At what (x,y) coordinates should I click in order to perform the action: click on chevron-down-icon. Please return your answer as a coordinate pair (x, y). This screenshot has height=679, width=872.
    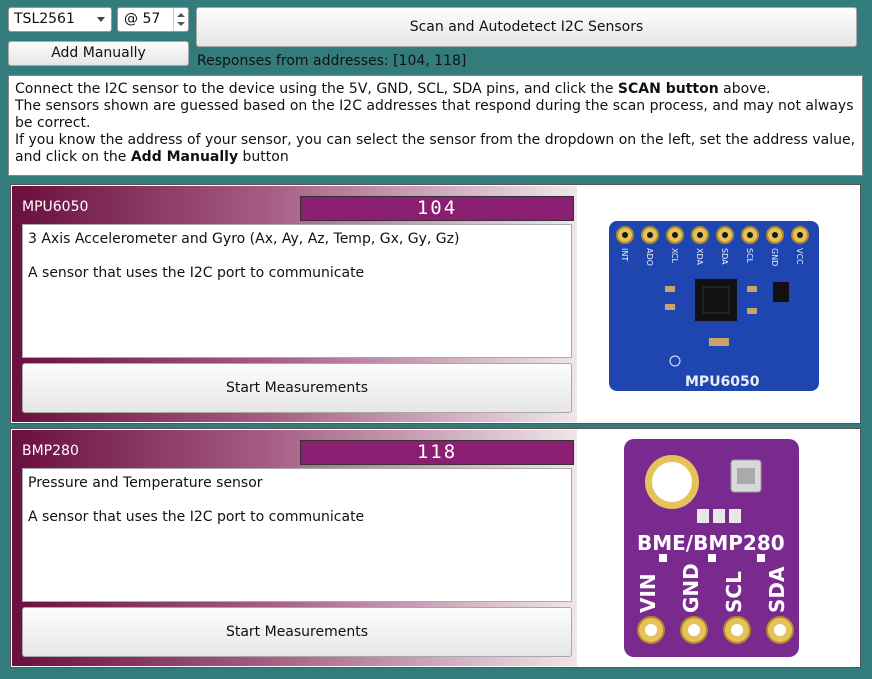
    Looking at the image, I should click on (101, 19).